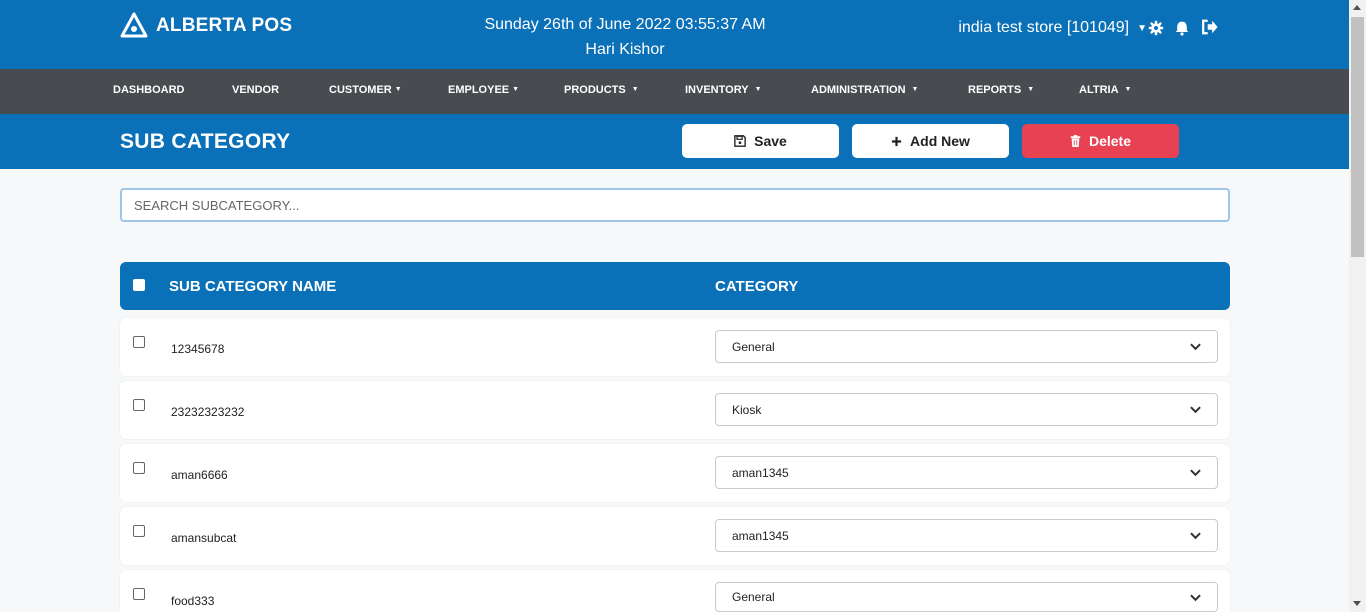 The image size is (1366, 612). Describe the element at coordinates (149, 90) in the screenshot. I see `nav-dashboard: DASHBOARD` at that location.